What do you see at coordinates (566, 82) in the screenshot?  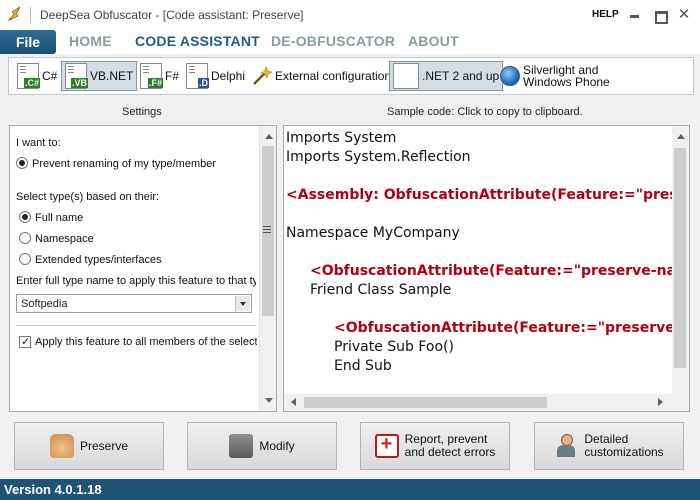 I see `silverlight-label-line2: Windows Phone` at bounding box center [566, 82].